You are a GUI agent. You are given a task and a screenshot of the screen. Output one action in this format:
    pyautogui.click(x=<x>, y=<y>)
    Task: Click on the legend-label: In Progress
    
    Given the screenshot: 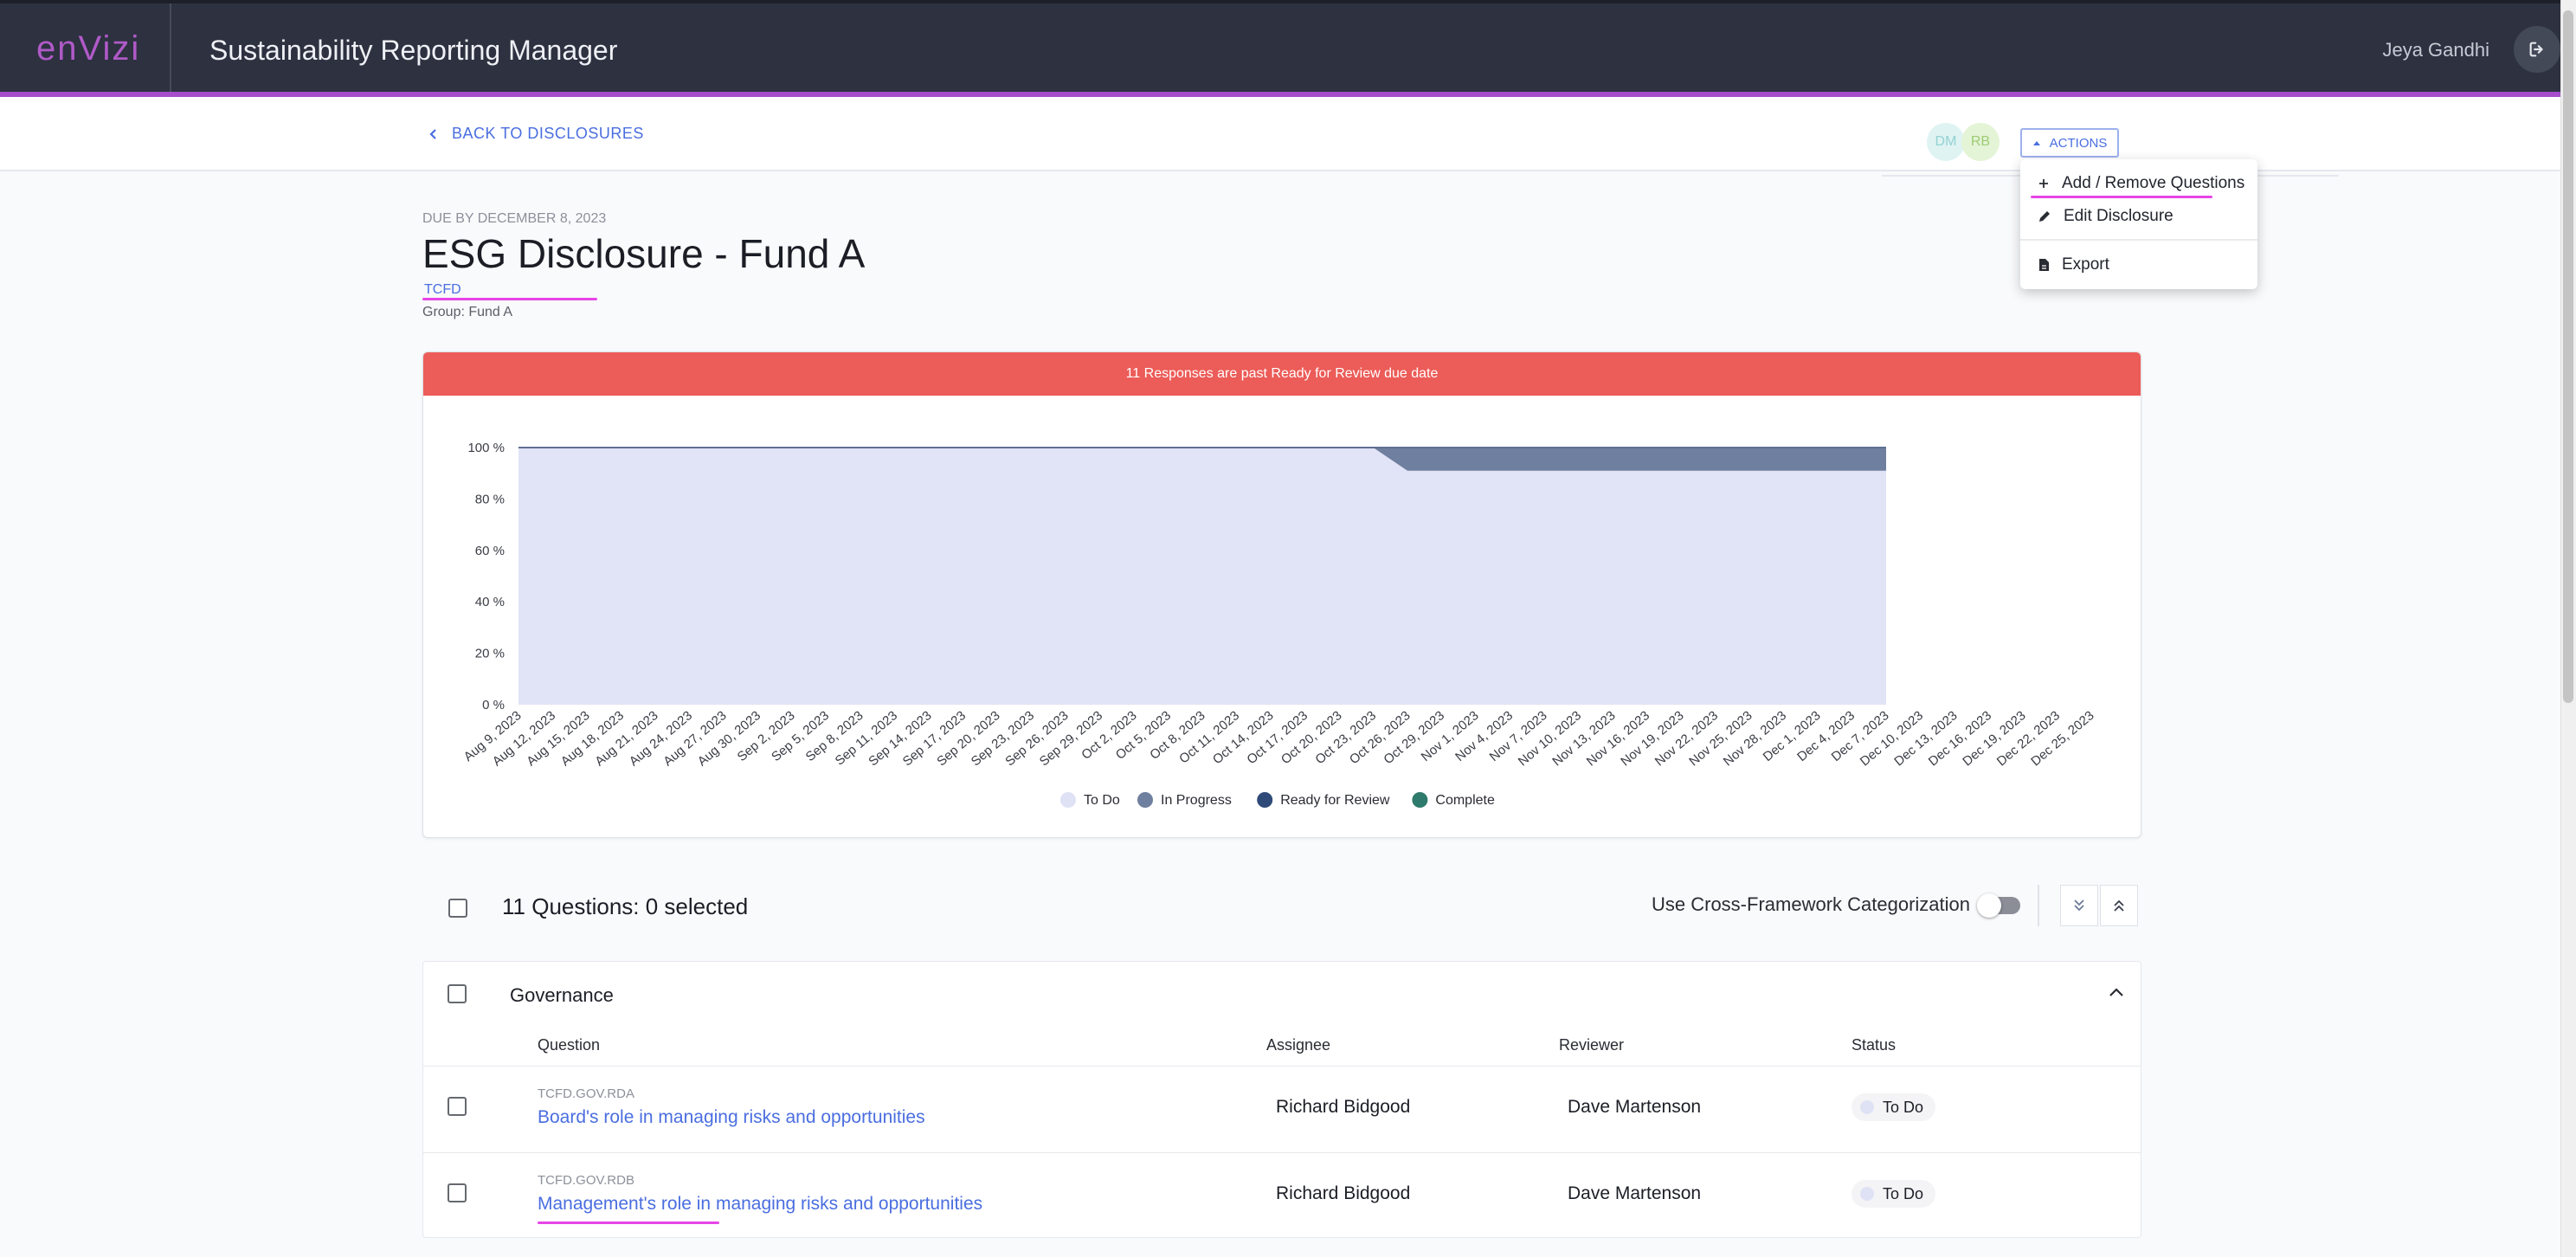 What is the action you would take?
    pyautogui.click(x=1196, y=800)
    